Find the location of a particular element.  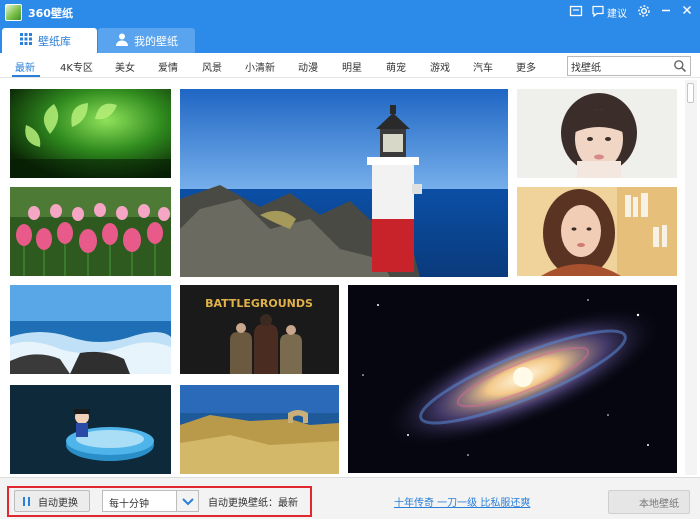

category-beauty: 美女 is located at coordinates (125, 66).